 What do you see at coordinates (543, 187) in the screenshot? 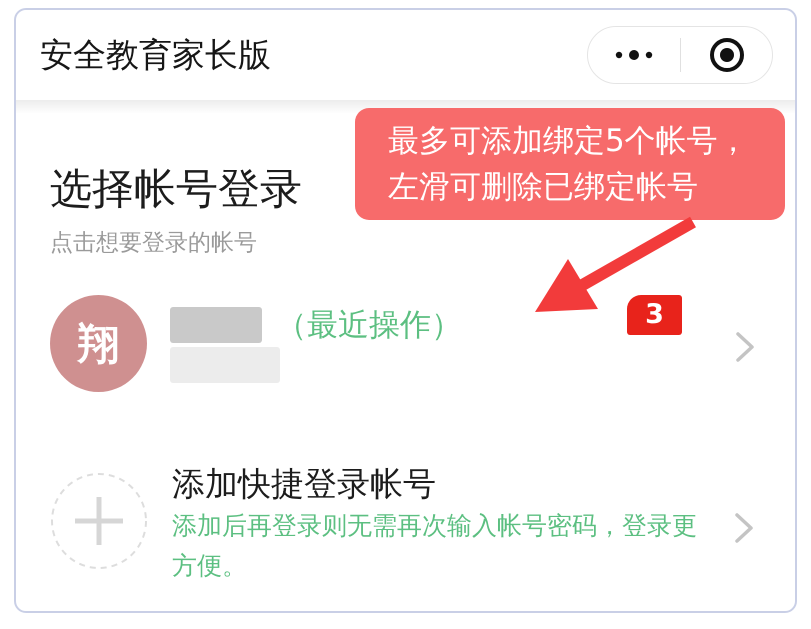
I see `callout-text: 左滑可删除已绑定帐号` at bounding box center [543, 187].